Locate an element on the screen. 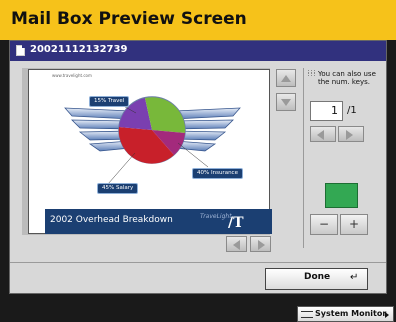 The height and width of the screenshot is (322, 396). page-next-button is located at coordinates (351, 134).